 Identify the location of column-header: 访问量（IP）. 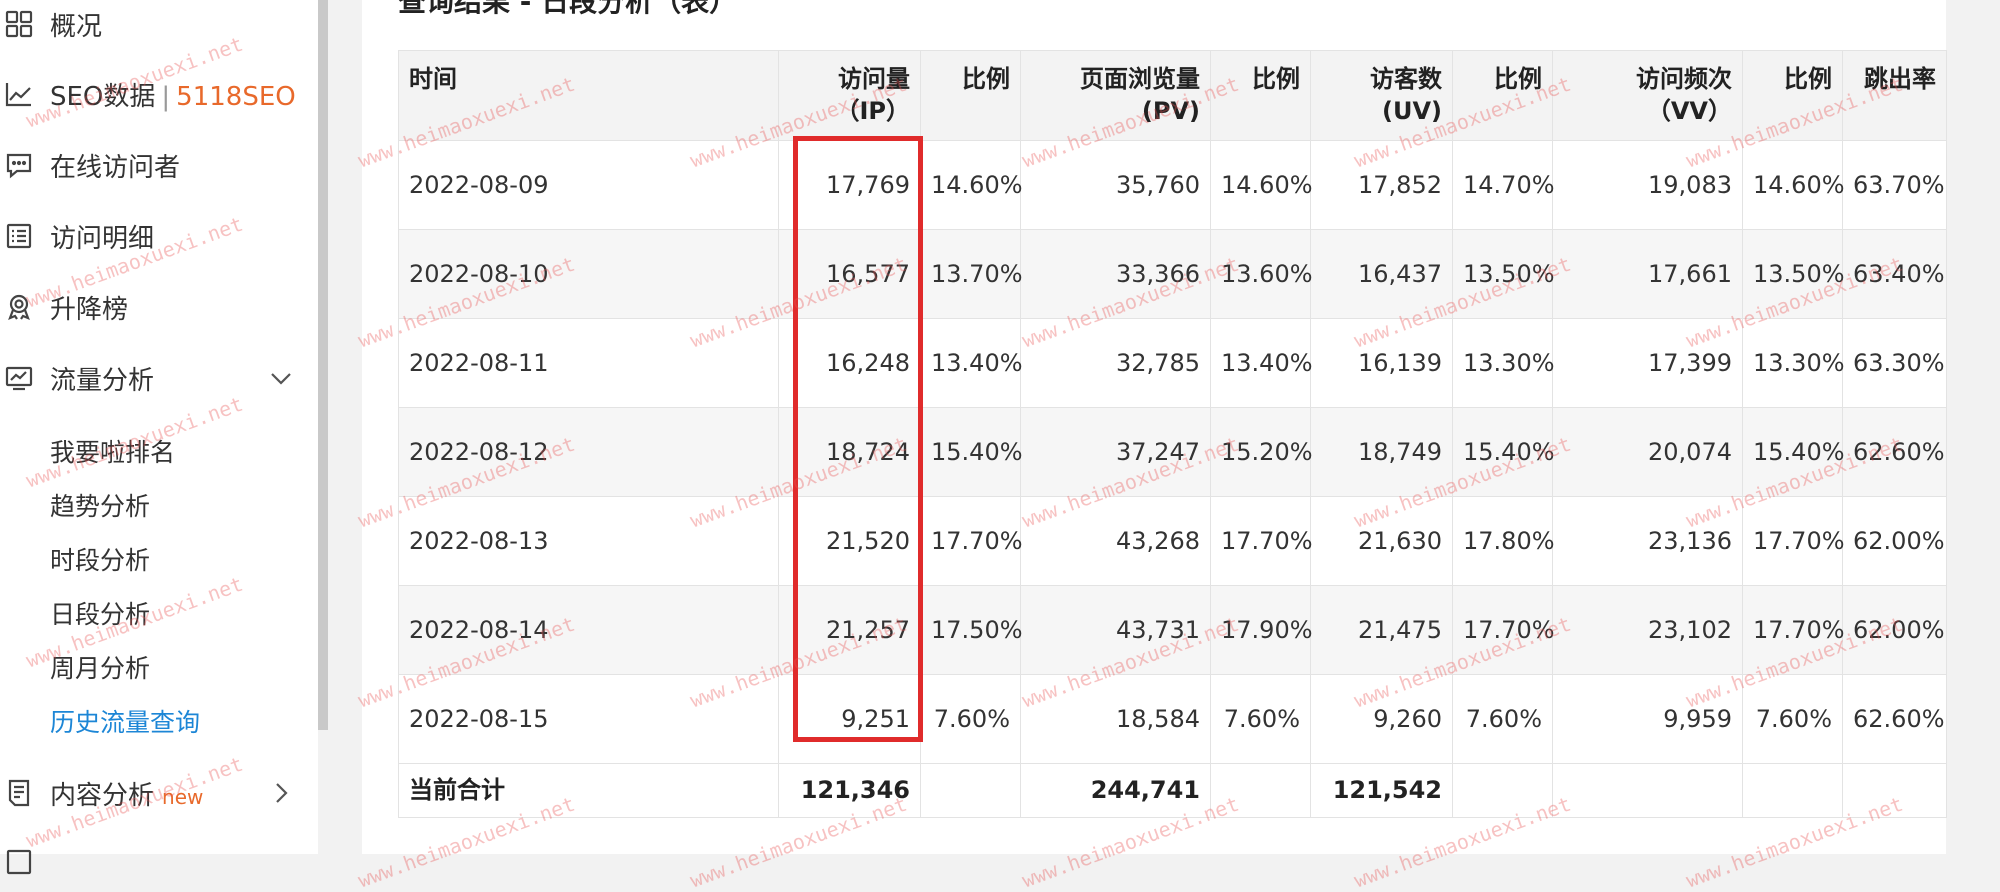
(849, 95).